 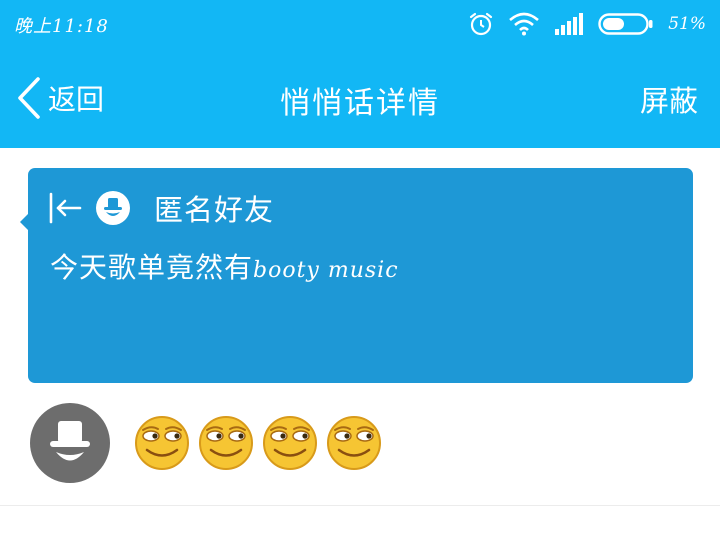 What do you see at coordinates (152, 267) in the screenshot?
I see `message-text-cjk: 今天歌单竟然有` at bounding box center [152, 267].